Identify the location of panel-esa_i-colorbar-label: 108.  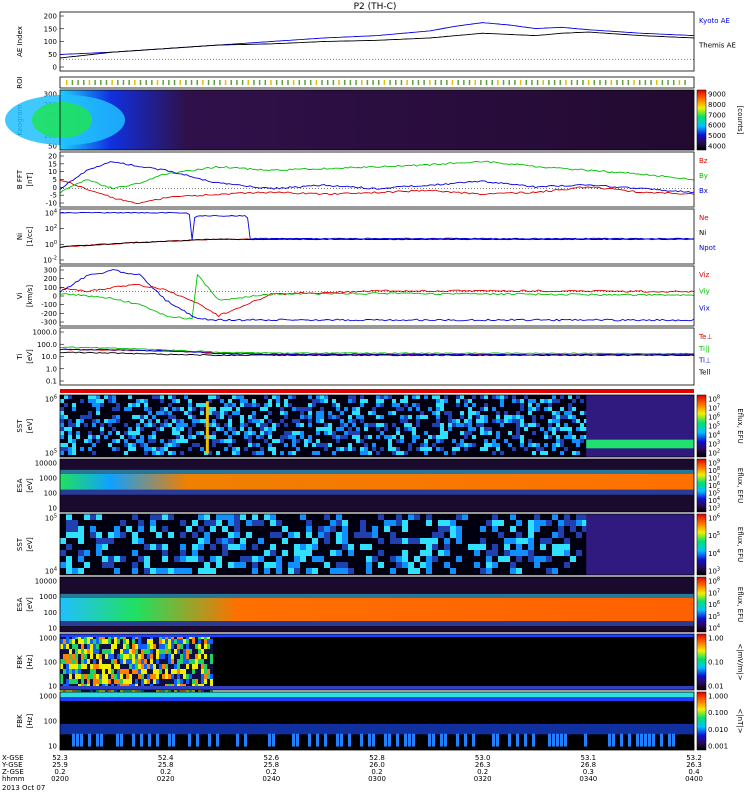
(714, 581).